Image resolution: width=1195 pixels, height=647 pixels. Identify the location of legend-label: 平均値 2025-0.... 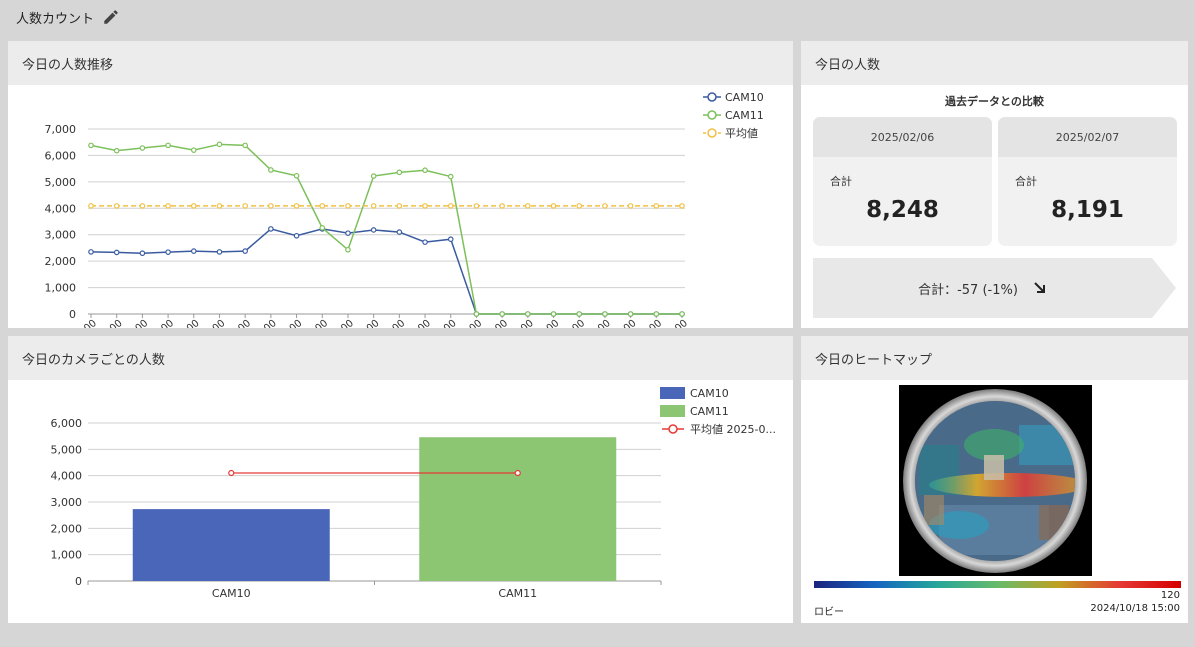
(733, 429).